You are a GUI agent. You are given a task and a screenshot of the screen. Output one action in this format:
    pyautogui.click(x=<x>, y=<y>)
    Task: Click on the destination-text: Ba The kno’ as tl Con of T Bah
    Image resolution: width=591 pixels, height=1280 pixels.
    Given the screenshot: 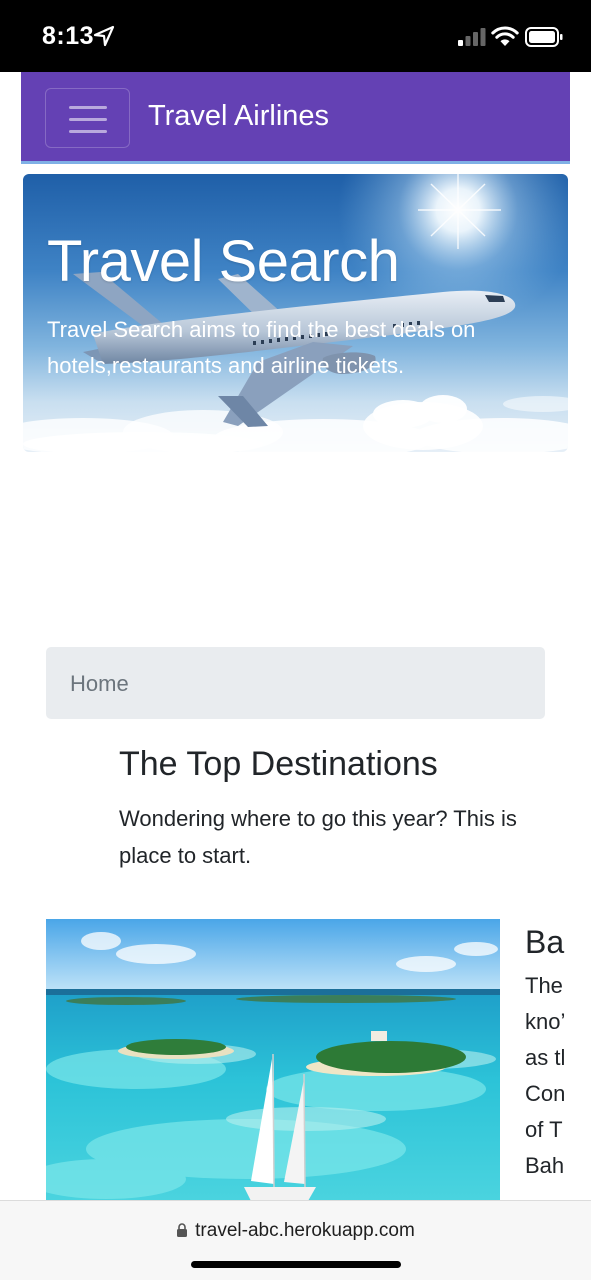 What is the action you would take?
    pyautogui.click(x=558, y=1060)
    